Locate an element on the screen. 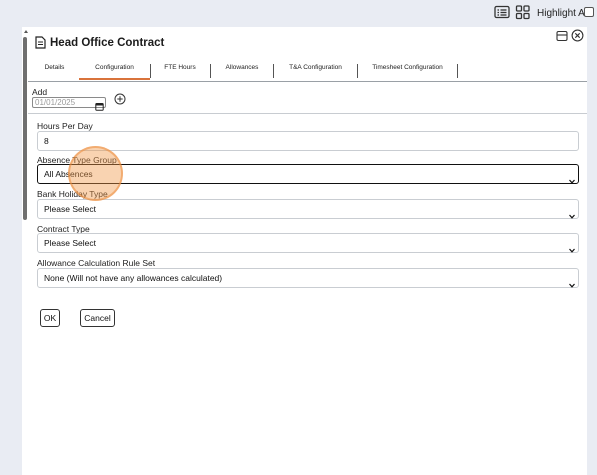 Image resolution: width=597 pixels, height=475 pixels. tab-allowances: Allowances is located at coordinates (242, 70).